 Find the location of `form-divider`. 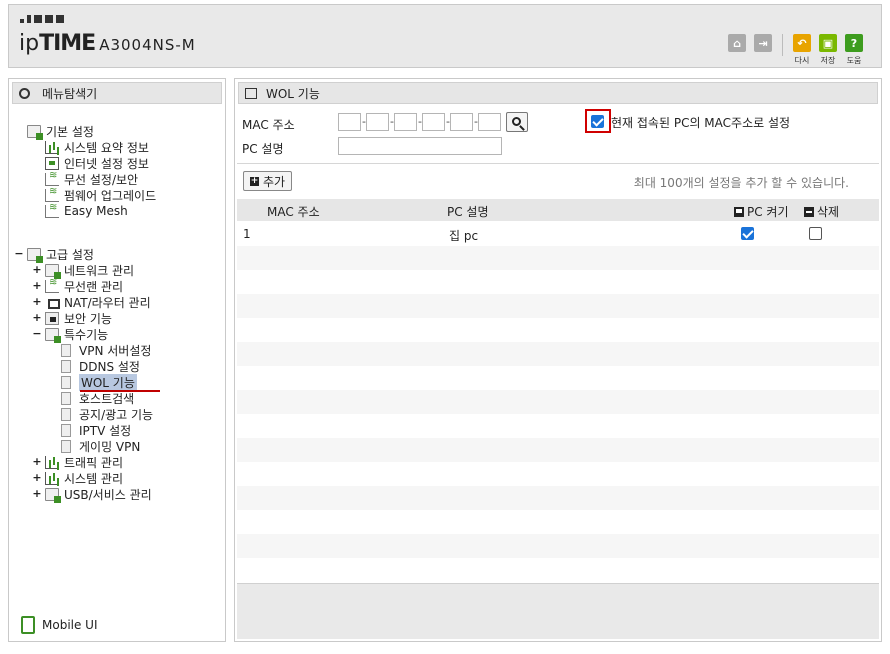

form-divider is located at coordinates (558, 163).